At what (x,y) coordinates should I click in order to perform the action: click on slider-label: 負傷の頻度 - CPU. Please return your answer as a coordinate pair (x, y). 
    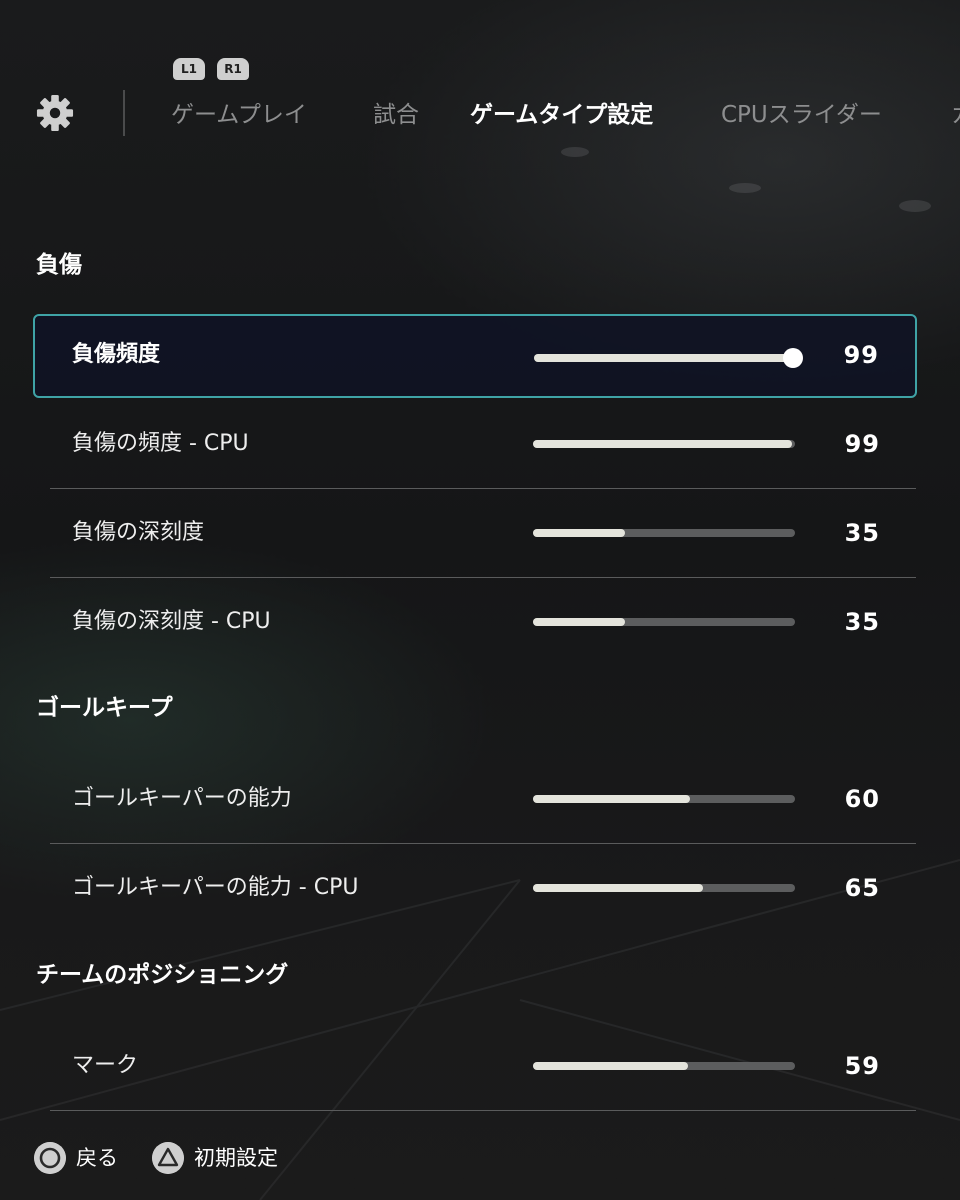
    Looking at the image, I should click on (160, 443).